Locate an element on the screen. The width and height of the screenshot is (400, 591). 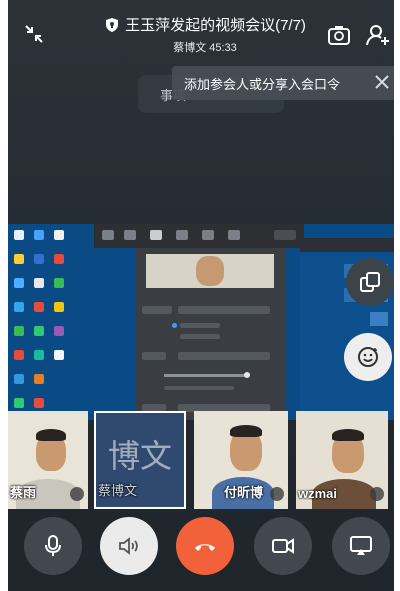
invite-tip-text: 添加参会人或分享入会口令 is located at coordinates (262, 84).